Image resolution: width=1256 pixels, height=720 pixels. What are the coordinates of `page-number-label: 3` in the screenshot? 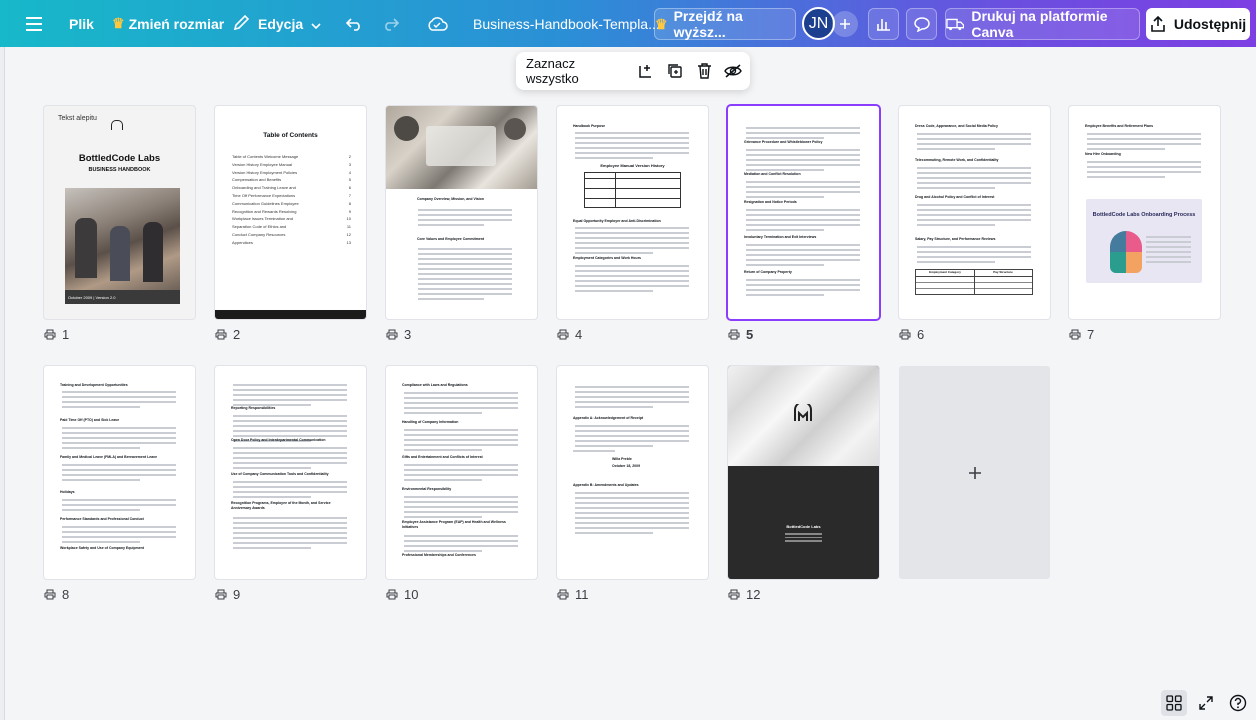 It's located at (408, 334).